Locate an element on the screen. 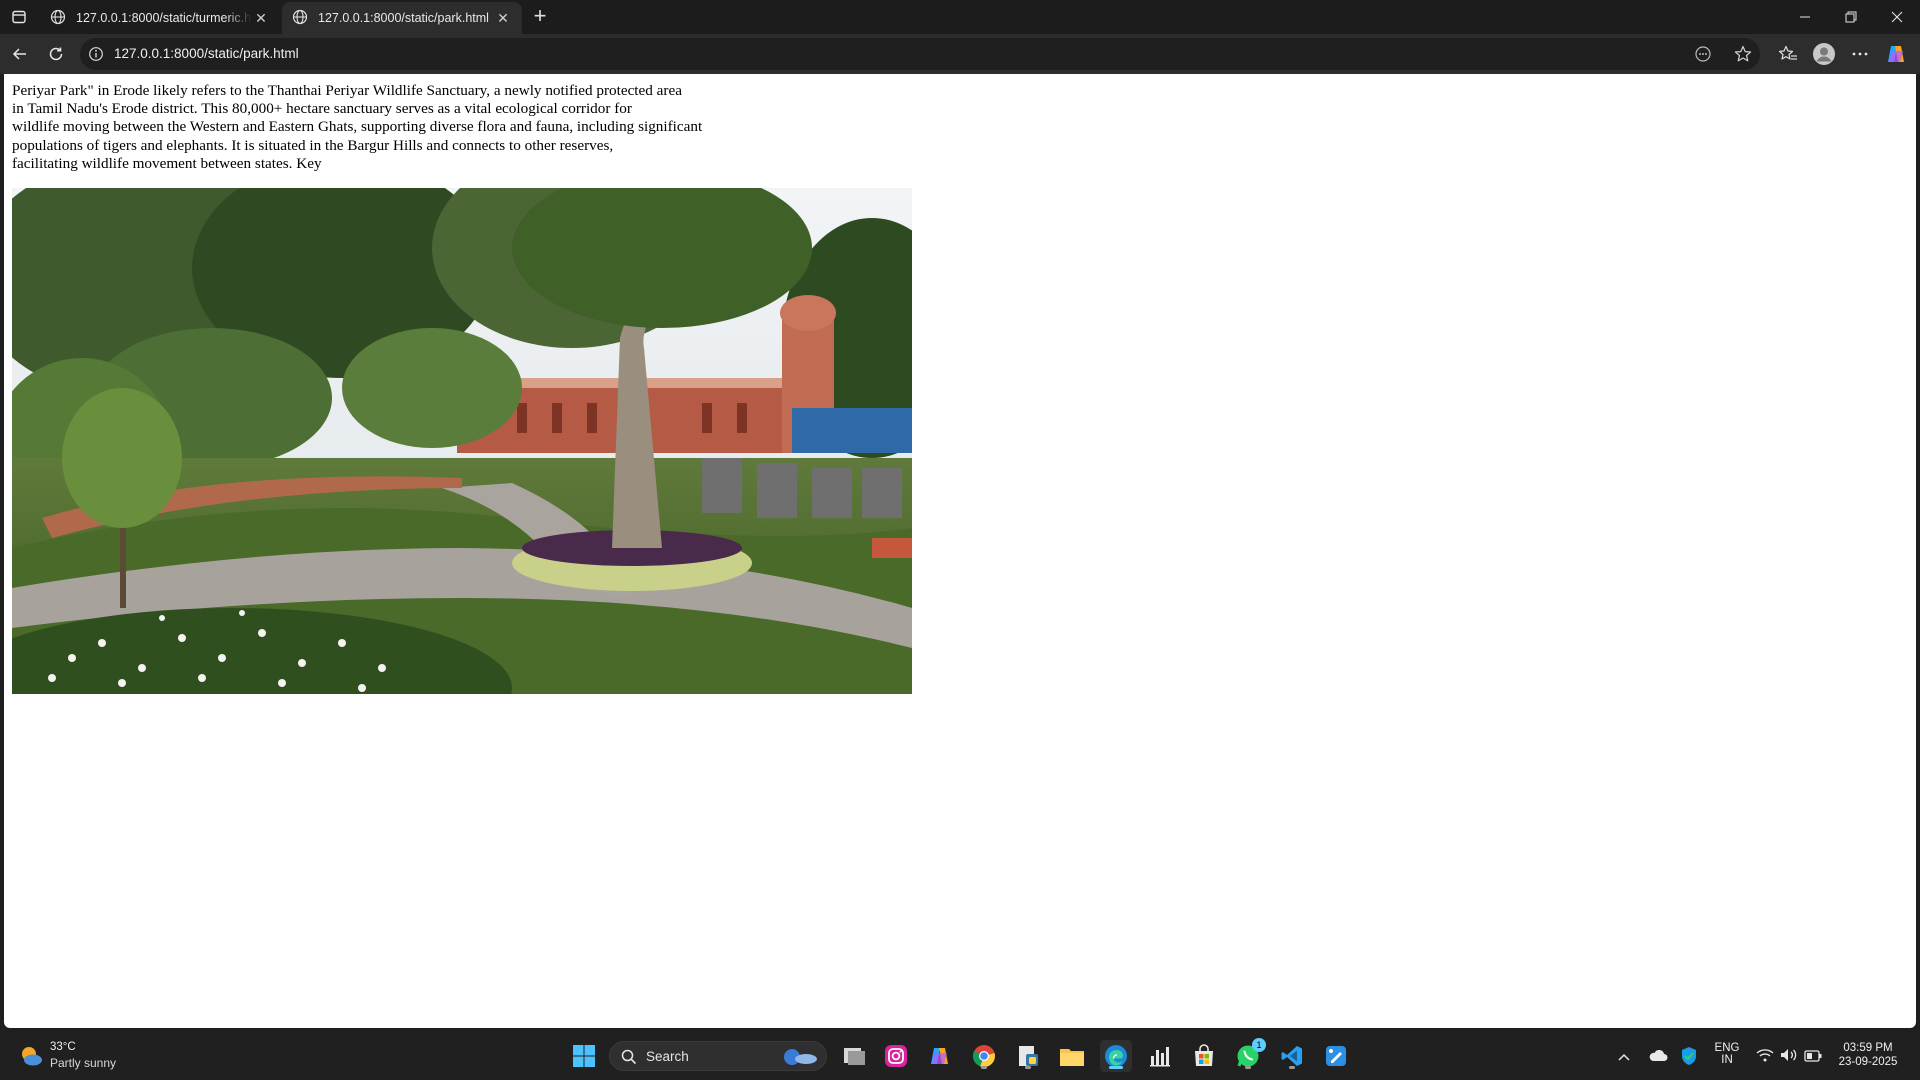 This screenshot has width=1920, height=1080. volume-icon is located at coordinates (1789, 1057).